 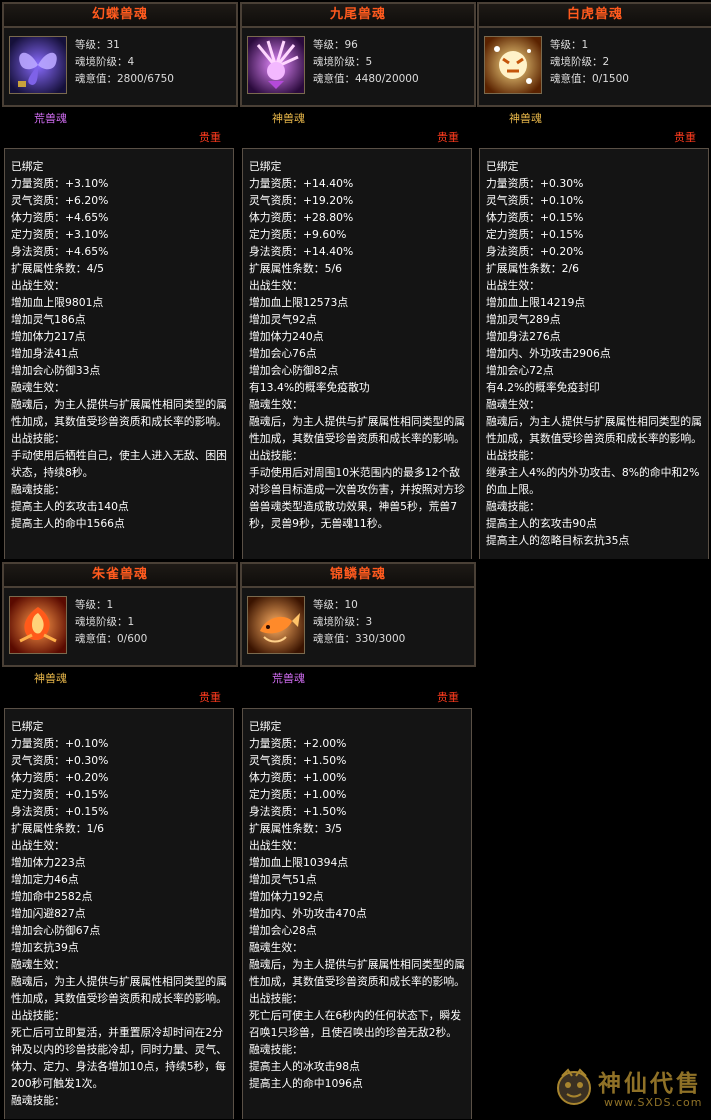 What do you see at coordinates (358, 576) in the screenshot?
I see `card-title: 锦鳞兽魂` at bounding box center [358, 576].